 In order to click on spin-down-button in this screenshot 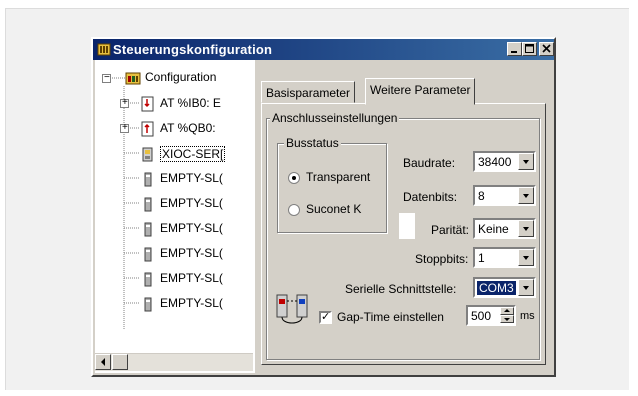, I will do `click(507, 319)`.